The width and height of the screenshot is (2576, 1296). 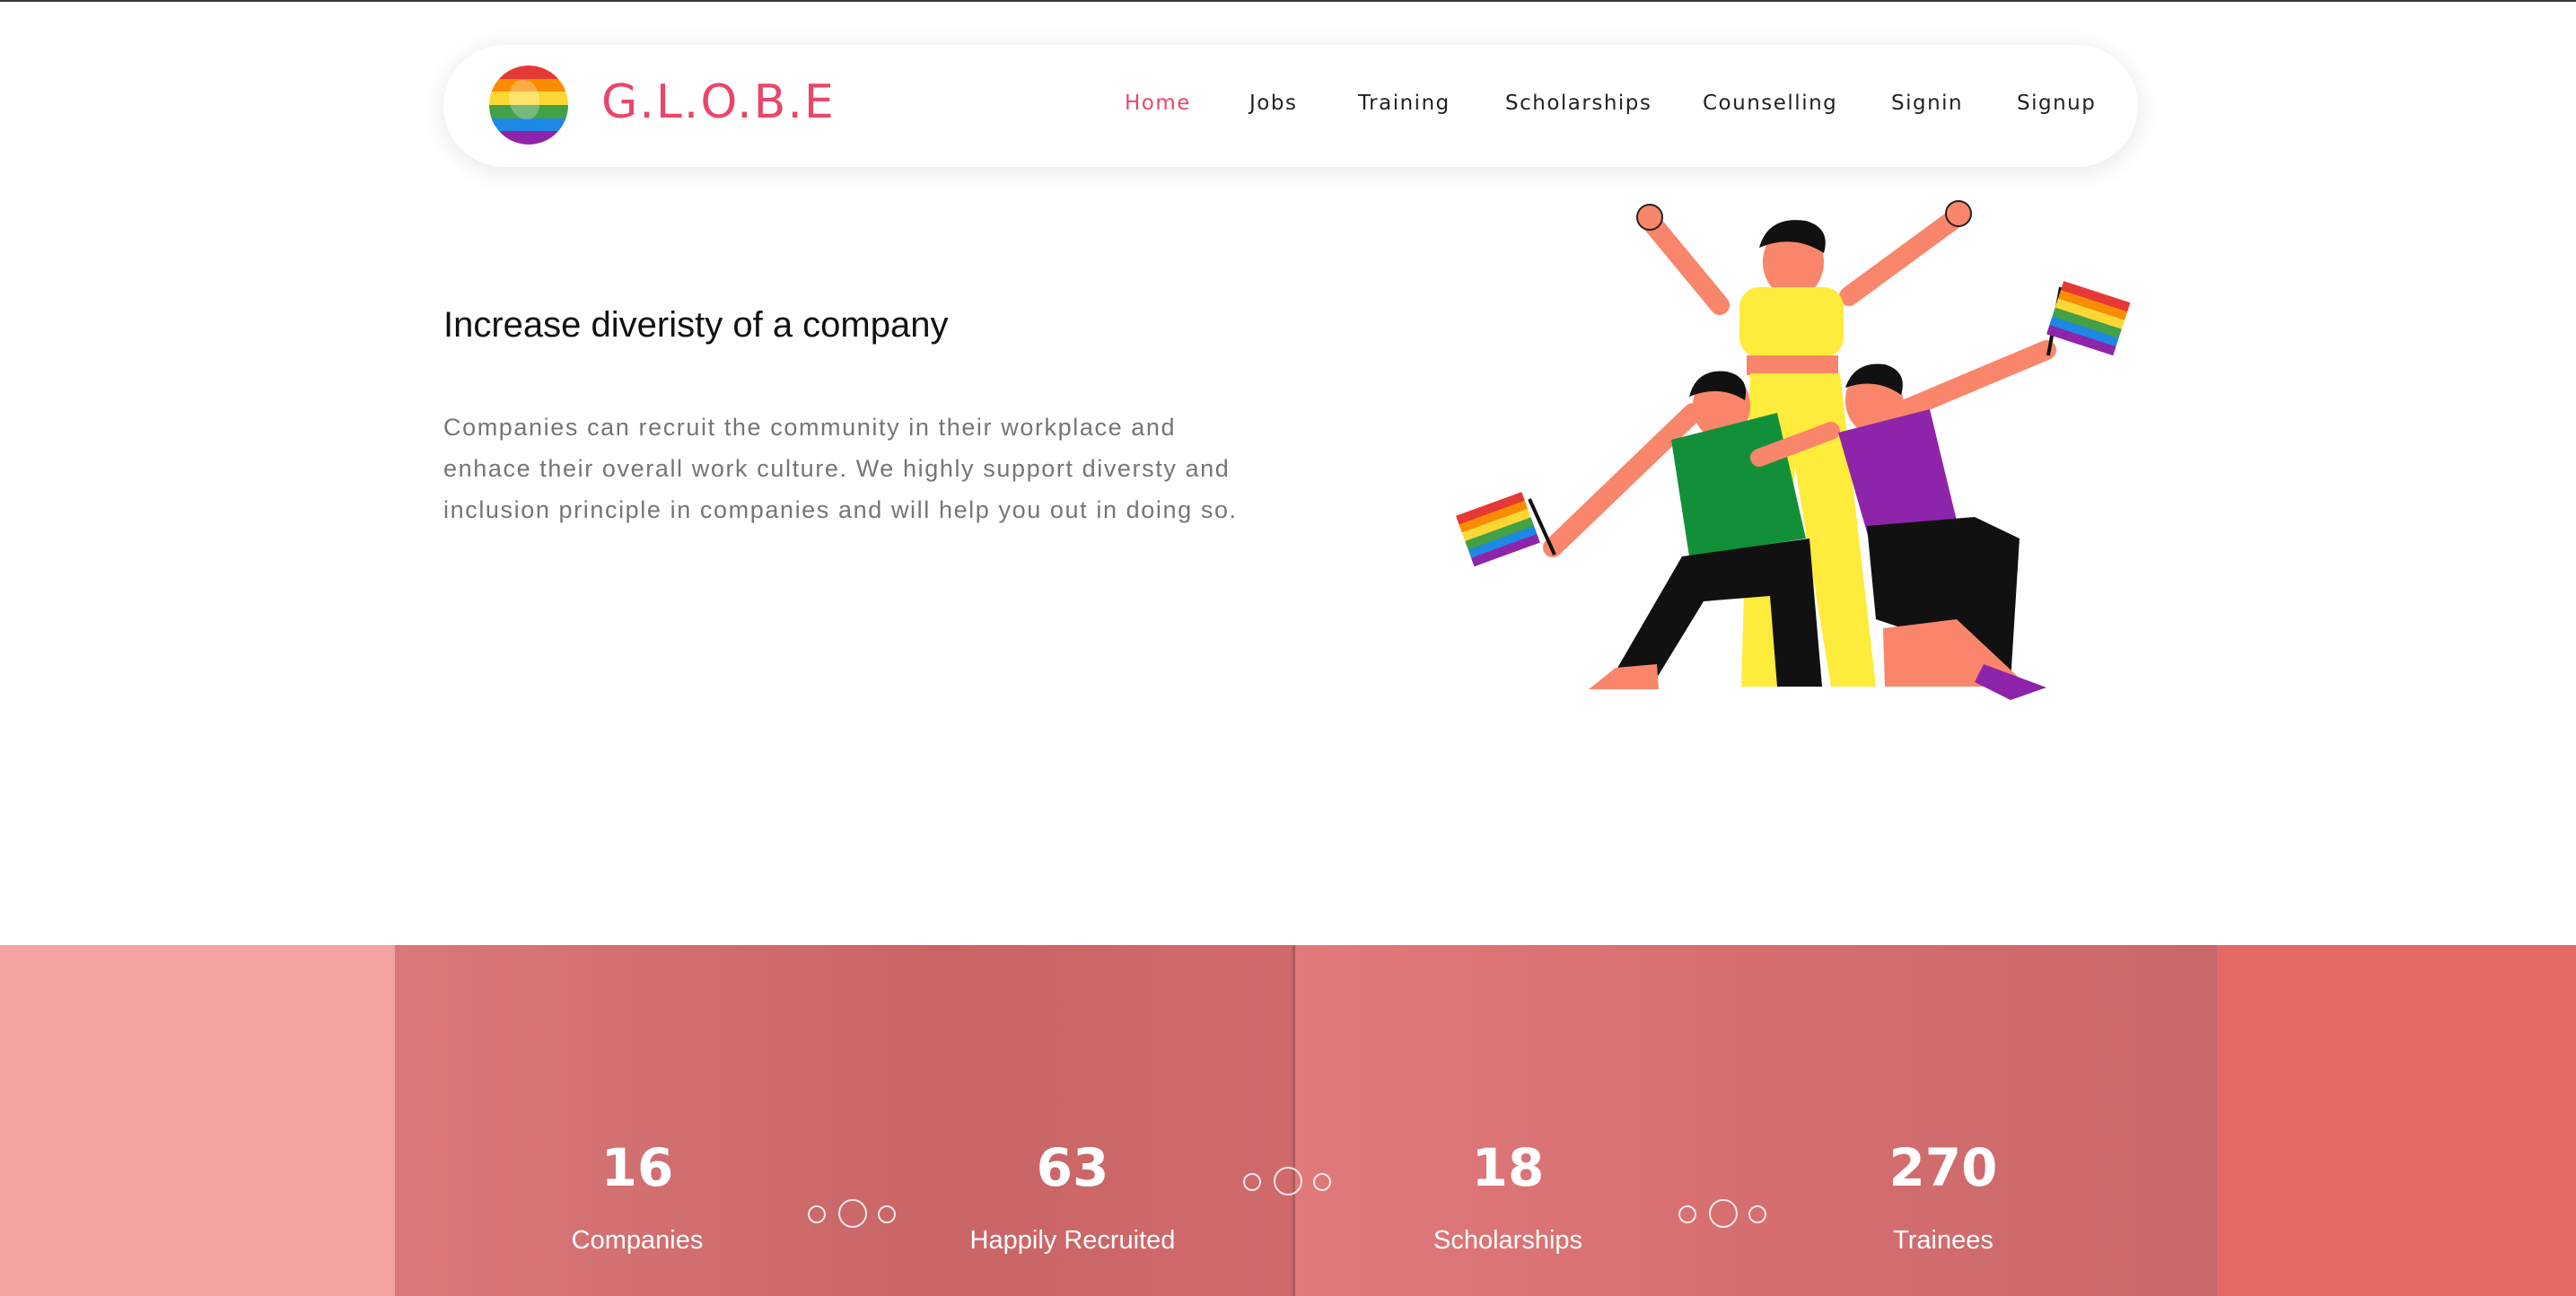 I want to click on nav-counselling: Counselling, so click(x=1770, y=104).